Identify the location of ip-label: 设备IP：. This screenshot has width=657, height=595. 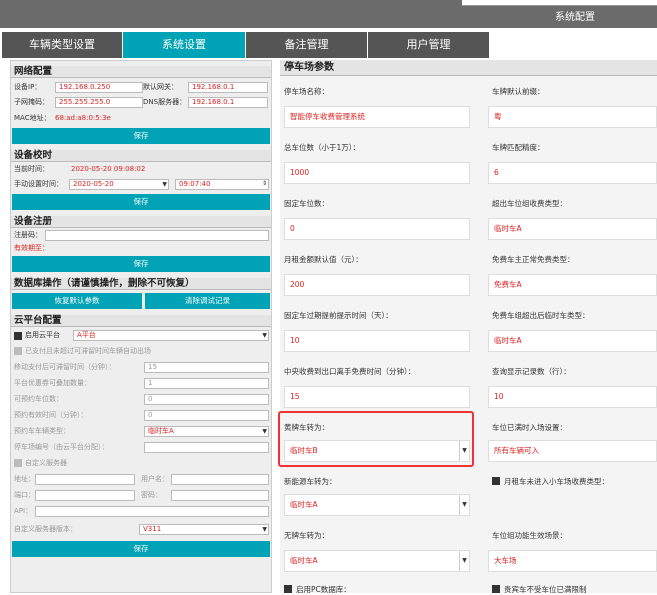
(28, 87).